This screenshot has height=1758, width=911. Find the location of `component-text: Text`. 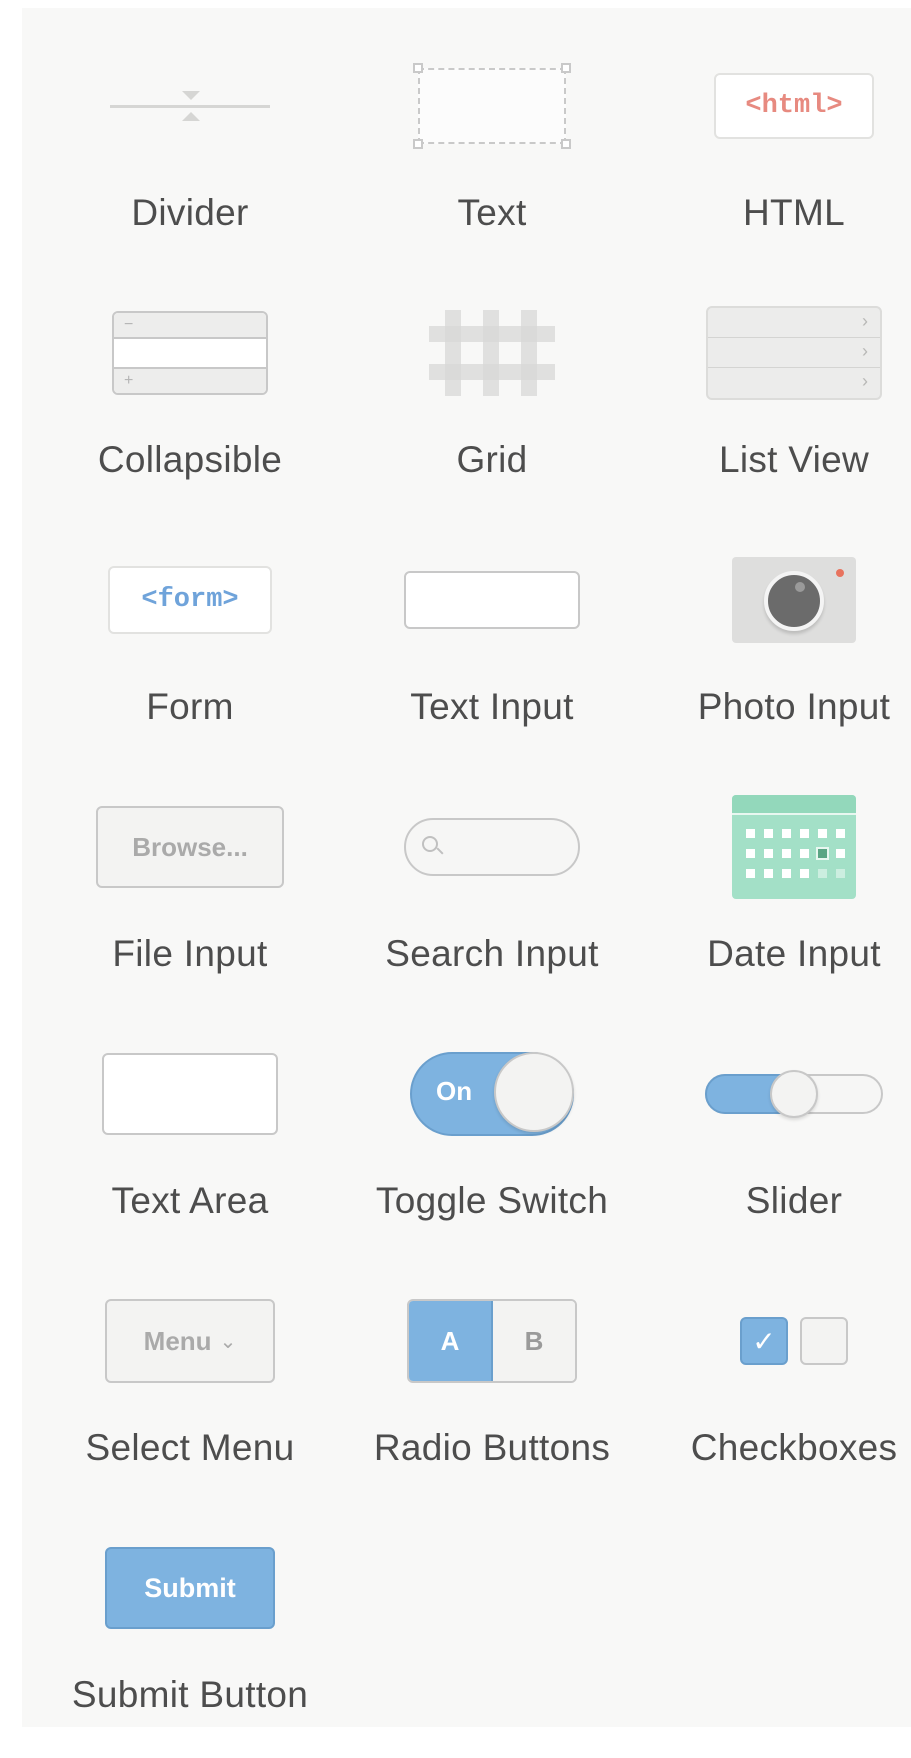

component-text: Text is located at coordinates (492, 156).